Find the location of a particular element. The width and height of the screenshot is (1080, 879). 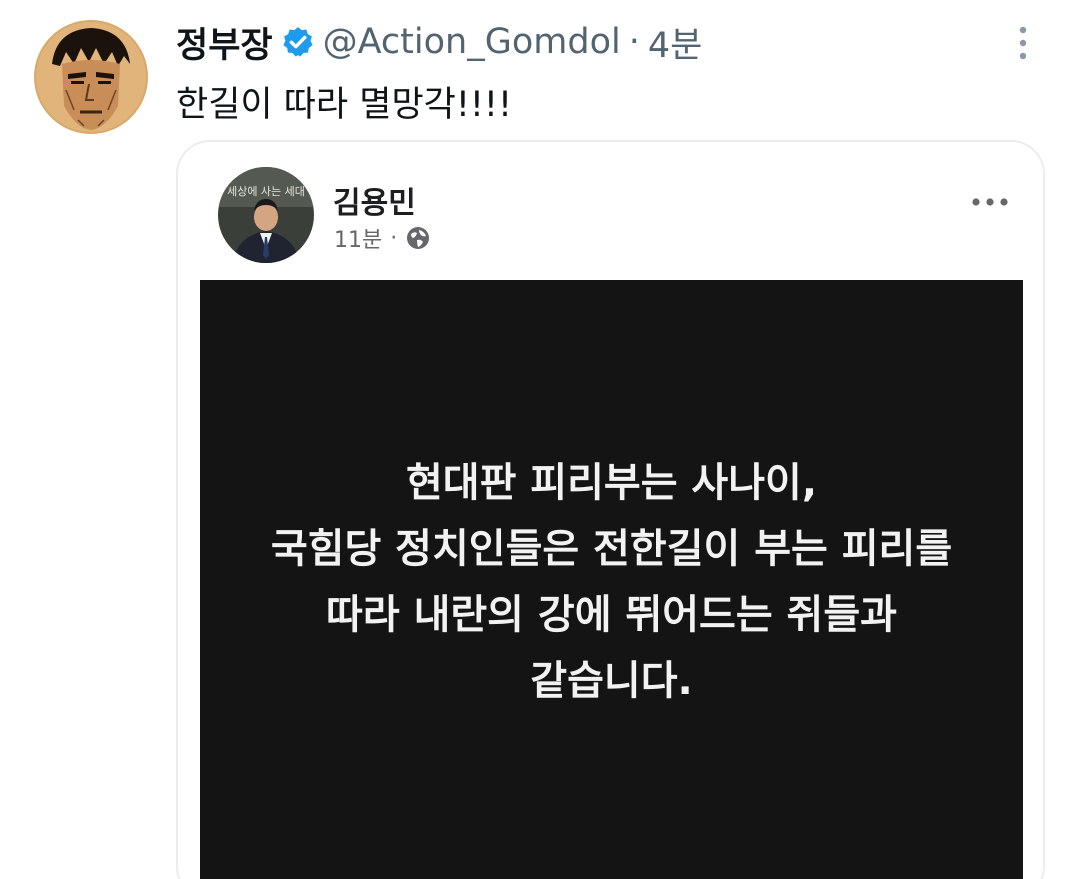

globe-icon is located at coordinates (418, 238).